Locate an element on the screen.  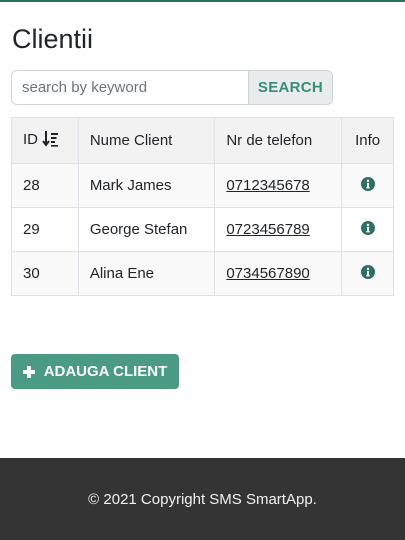
page-title: Clientii is located at coordinates (53, 39).